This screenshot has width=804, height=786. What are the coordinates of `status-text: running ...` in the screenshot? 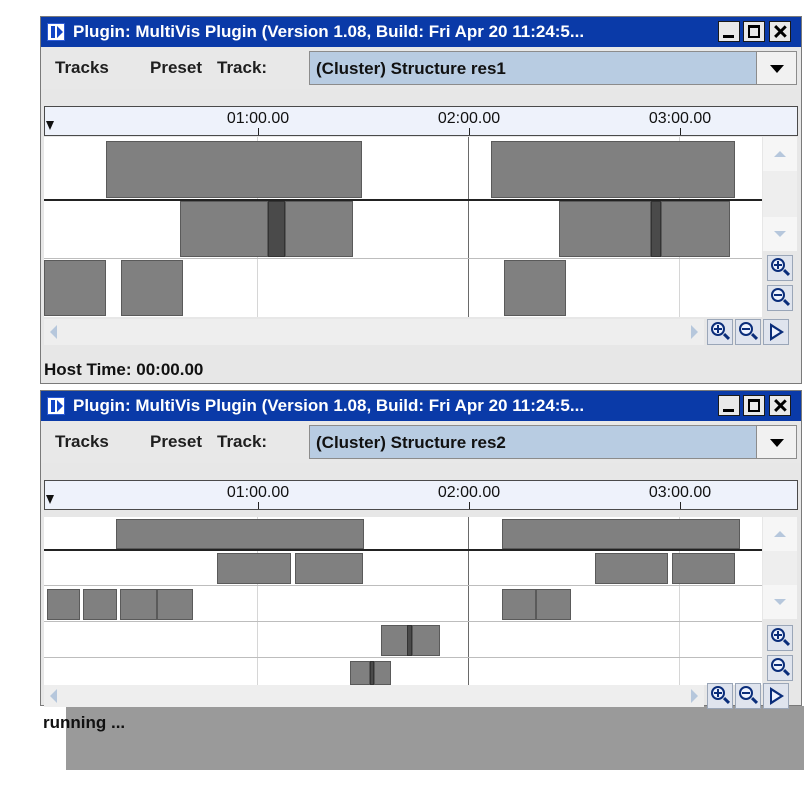 It's located at (84, 722).